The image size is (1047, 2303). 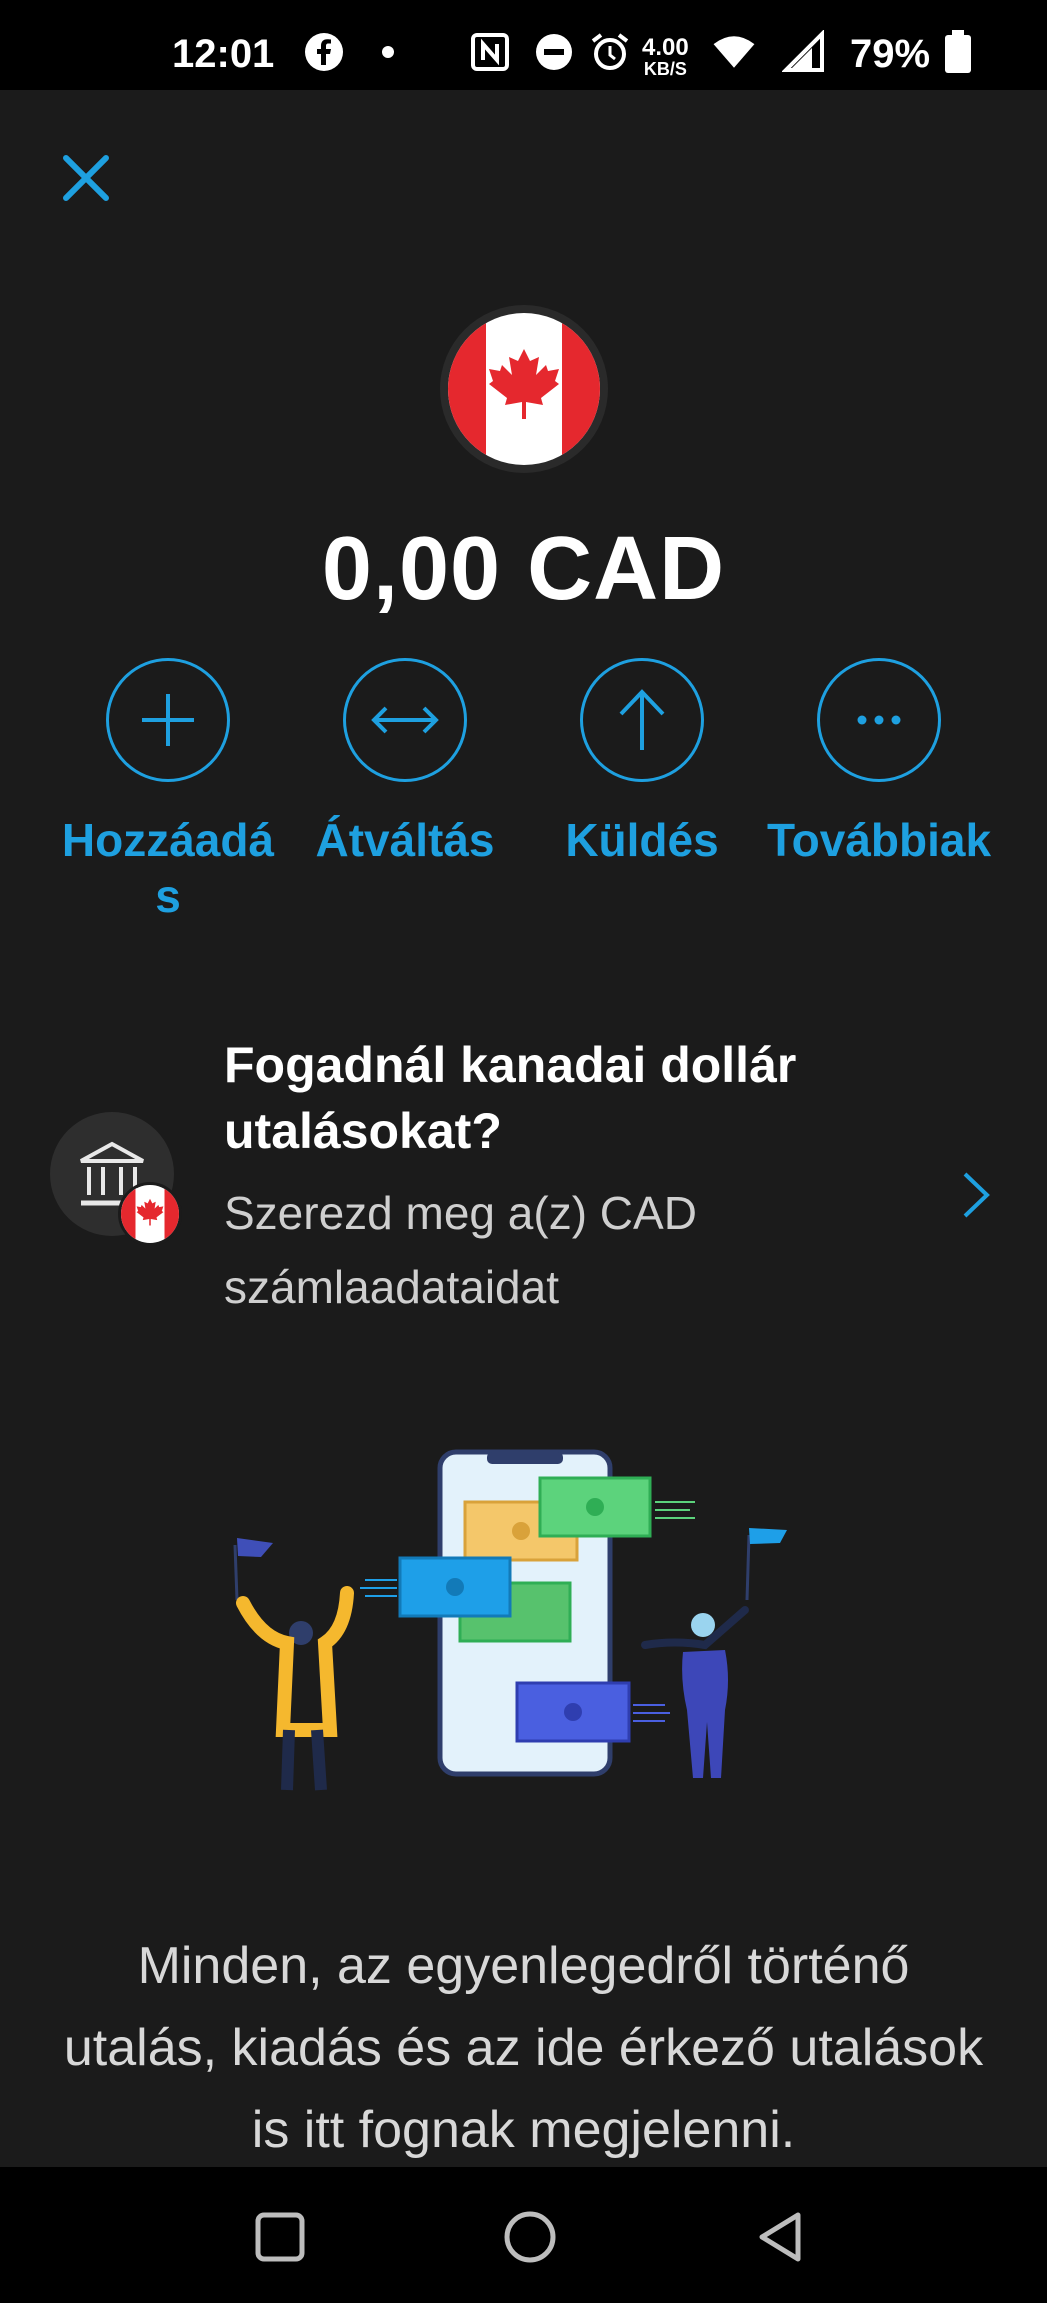 I want to click on network-speed: 4.00 KB/S, so click(x=665, y=56).